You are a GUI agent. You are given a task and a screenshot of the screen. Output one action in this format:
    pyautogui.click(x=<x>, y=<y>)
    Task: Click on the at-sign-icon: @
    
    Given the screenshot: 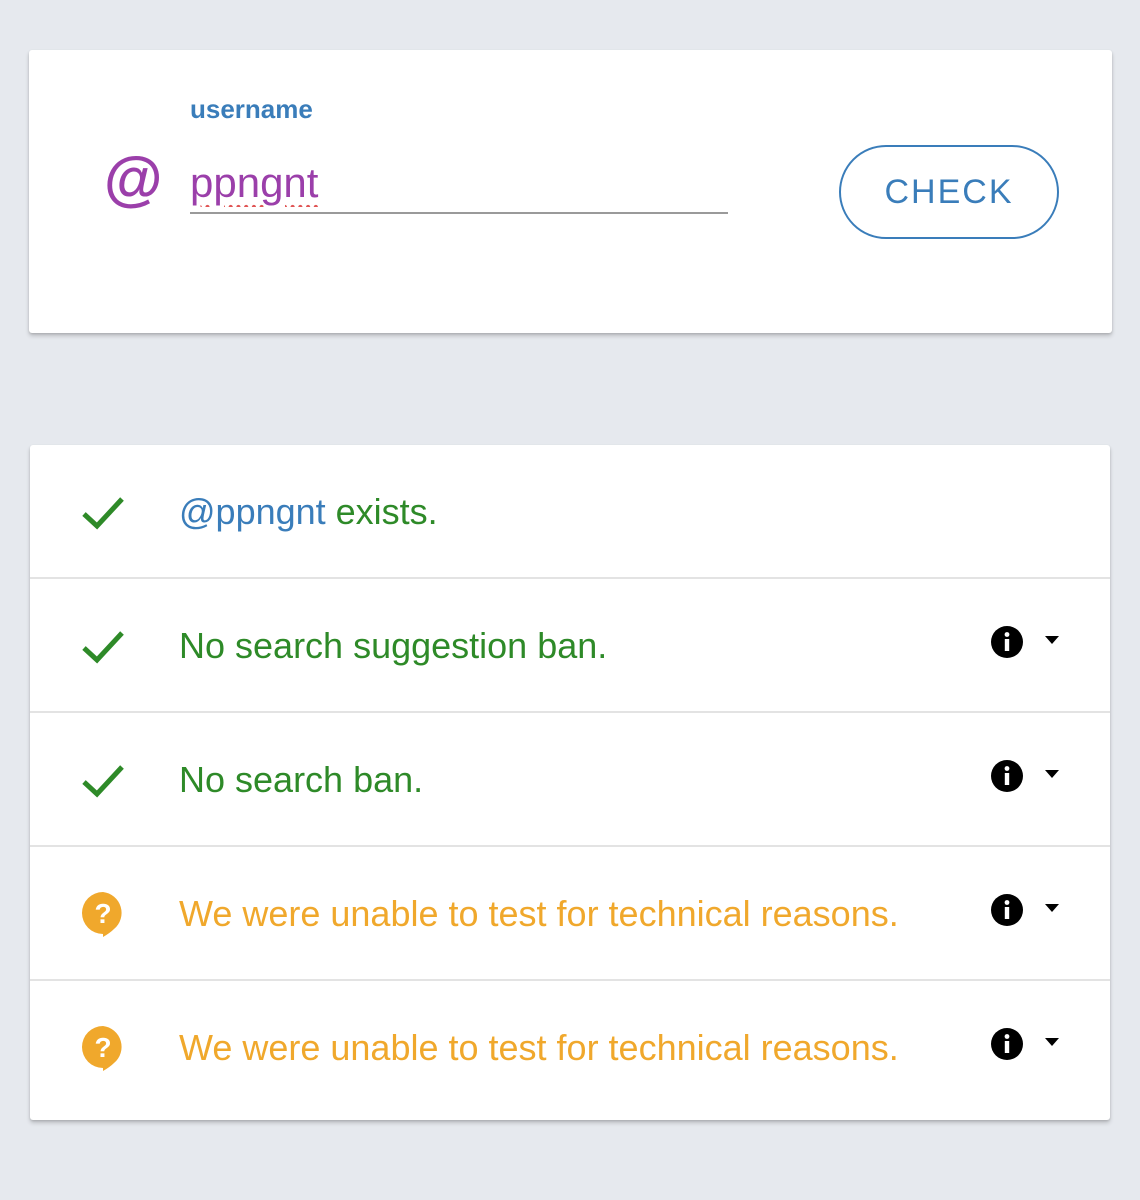 What is the action you would take?
    pyautogui.click(x=132, y=179)
    